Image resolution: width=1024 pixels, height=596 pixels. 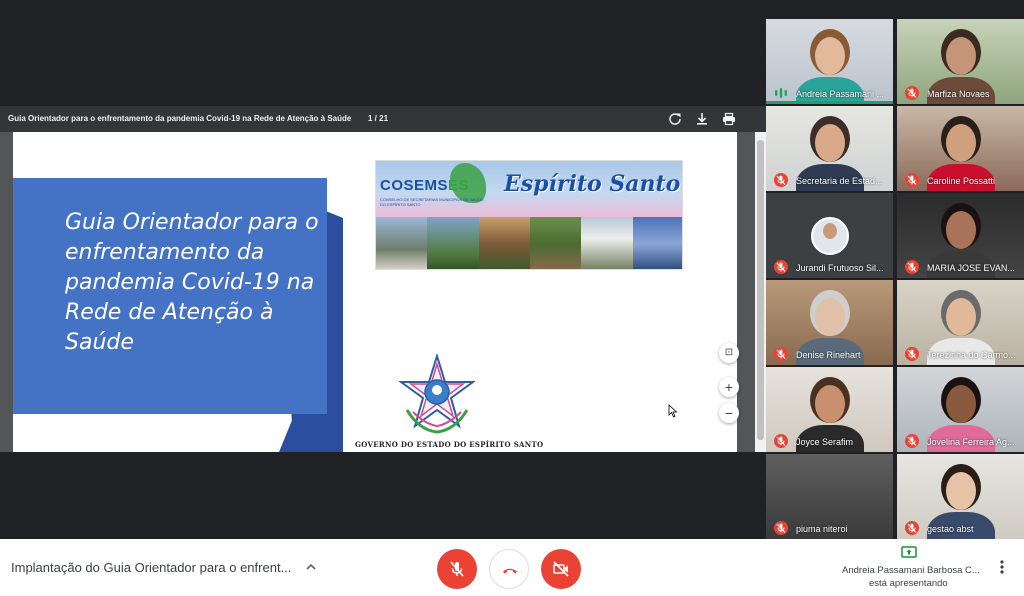 I want to click on camera-toggle-button, so click(x=561, y=569).